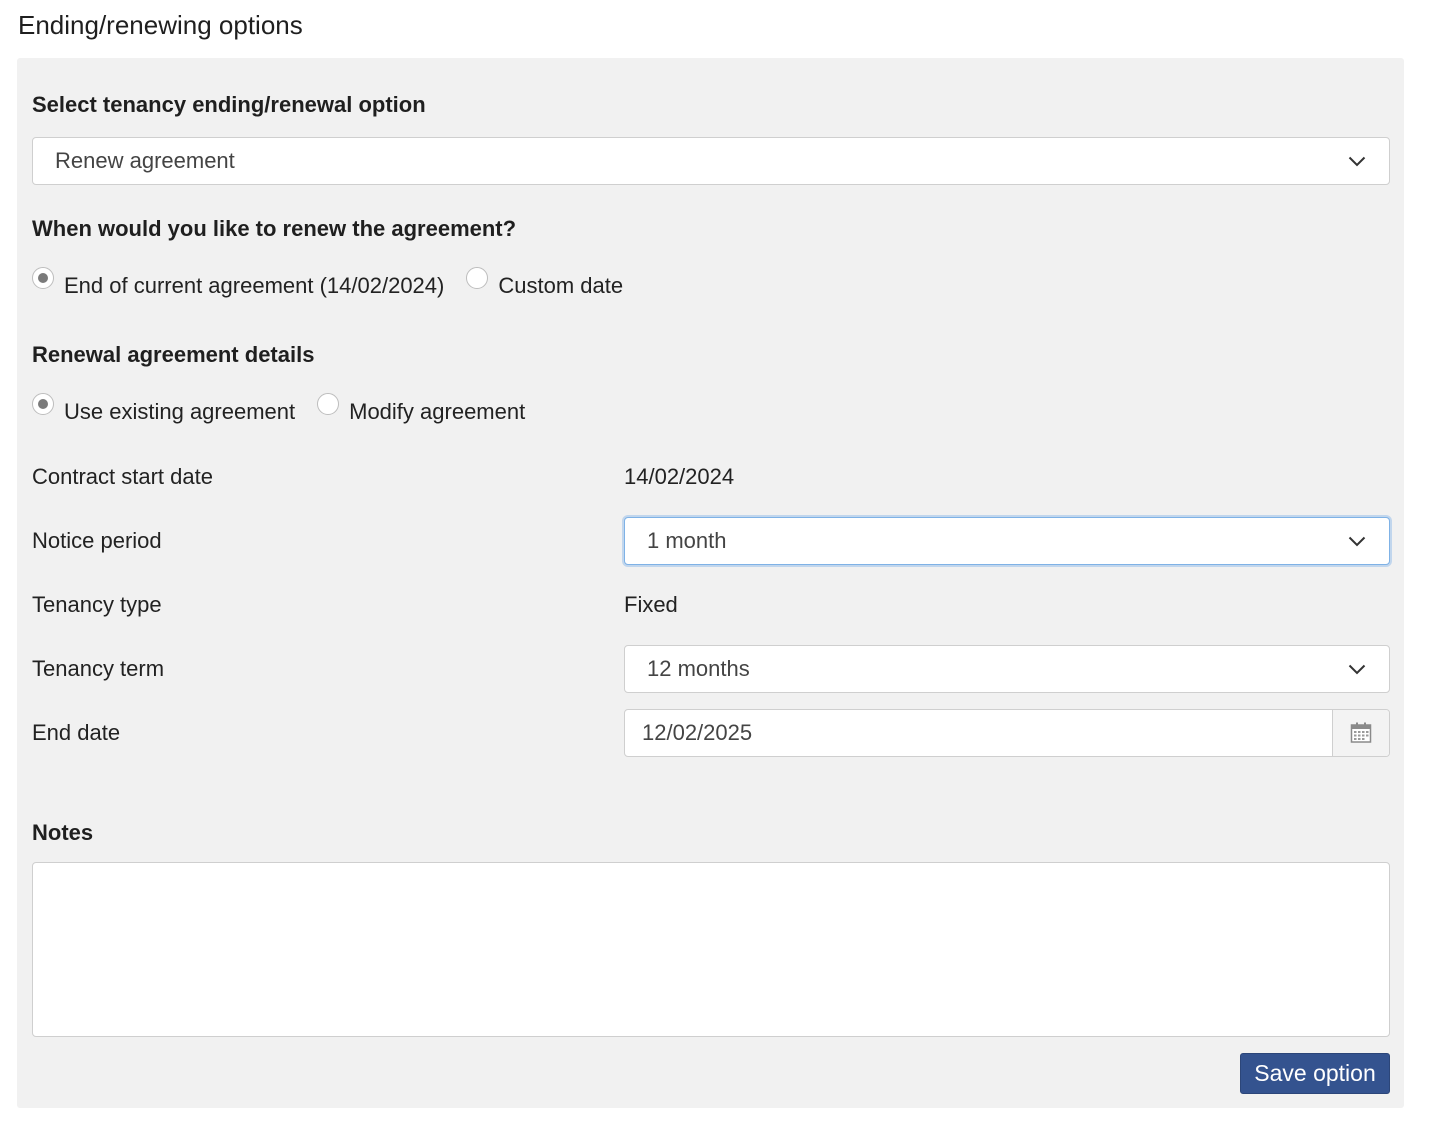 Image resolution: width=1432 pixels, height=1126 pixels. Describe the element at coordinates (561, 285) in the screenshot. I see `radio-label: Custom date` at that location.